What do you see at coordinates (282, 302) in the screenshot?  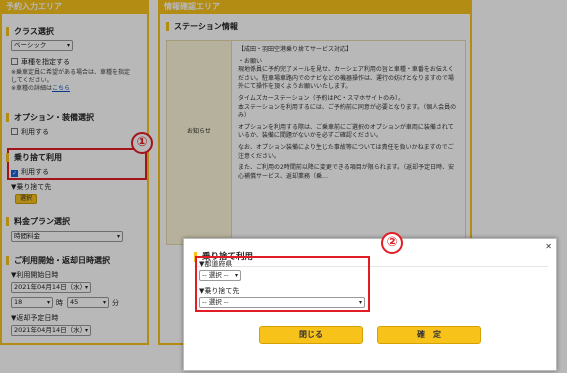 I see `dropoff-destination-select: -- 選択 -- ▾` at bounding box center [282, 302].